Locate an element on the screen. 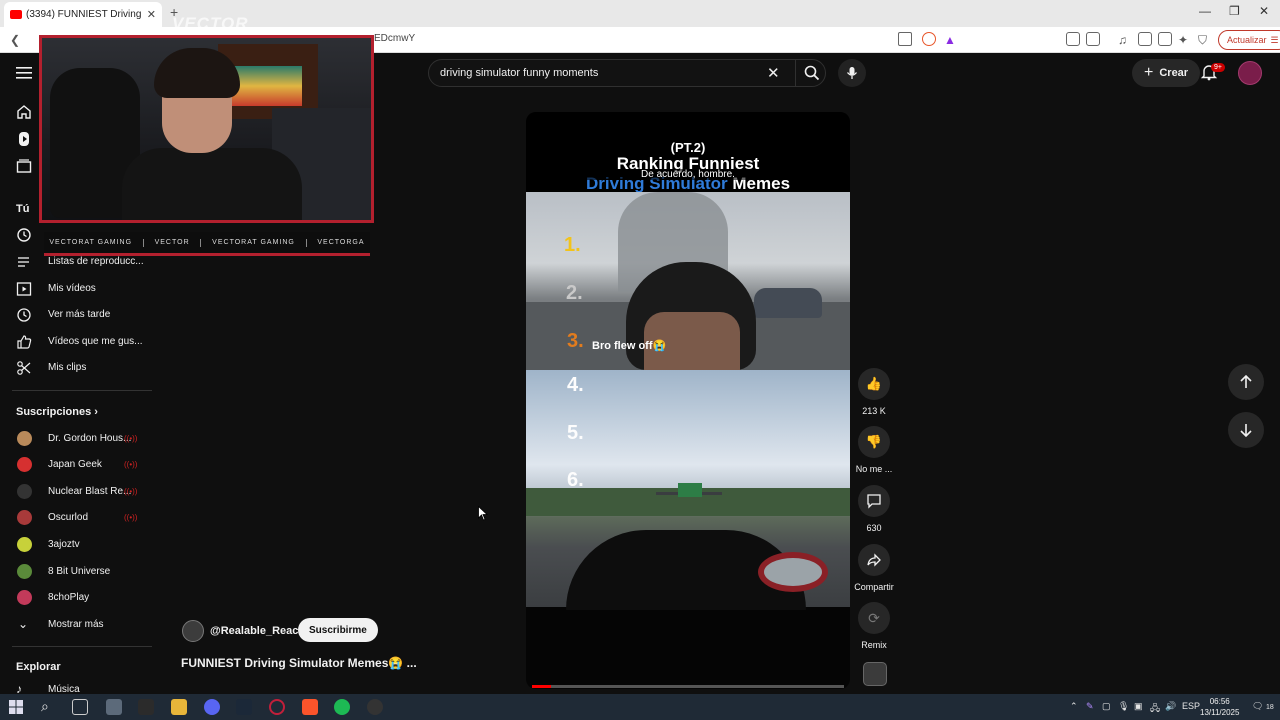 Image resolution: width=1280 pixels, height=720 pixels. show-more-button: ⌄ Mostrar más is located at coordinates (77, 625).